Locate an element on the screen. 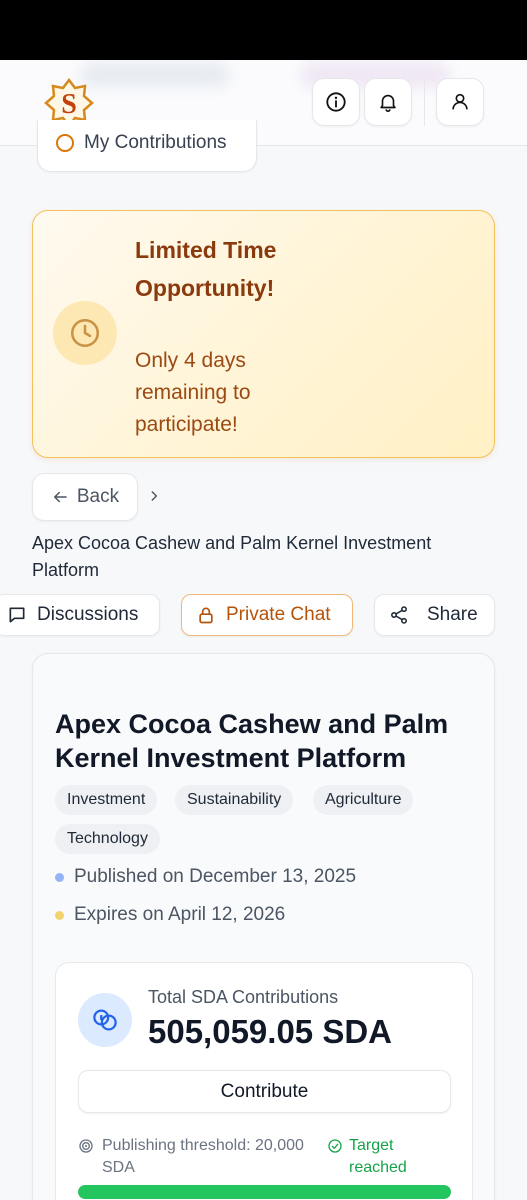  status-bar is located at coordinates (263, 30).